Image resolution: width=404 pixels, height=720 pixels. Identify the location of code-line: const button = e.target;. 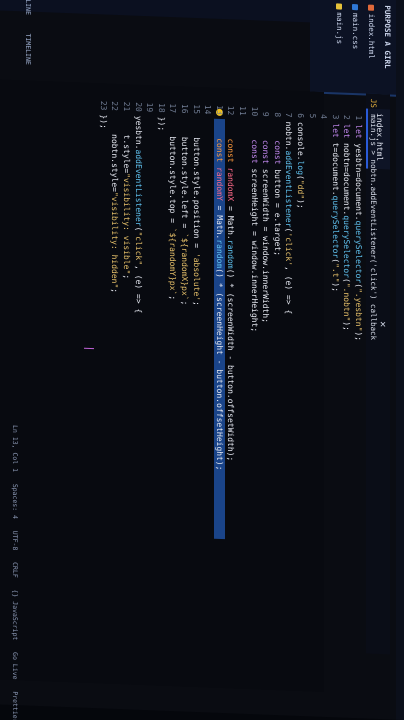
(277, 188).